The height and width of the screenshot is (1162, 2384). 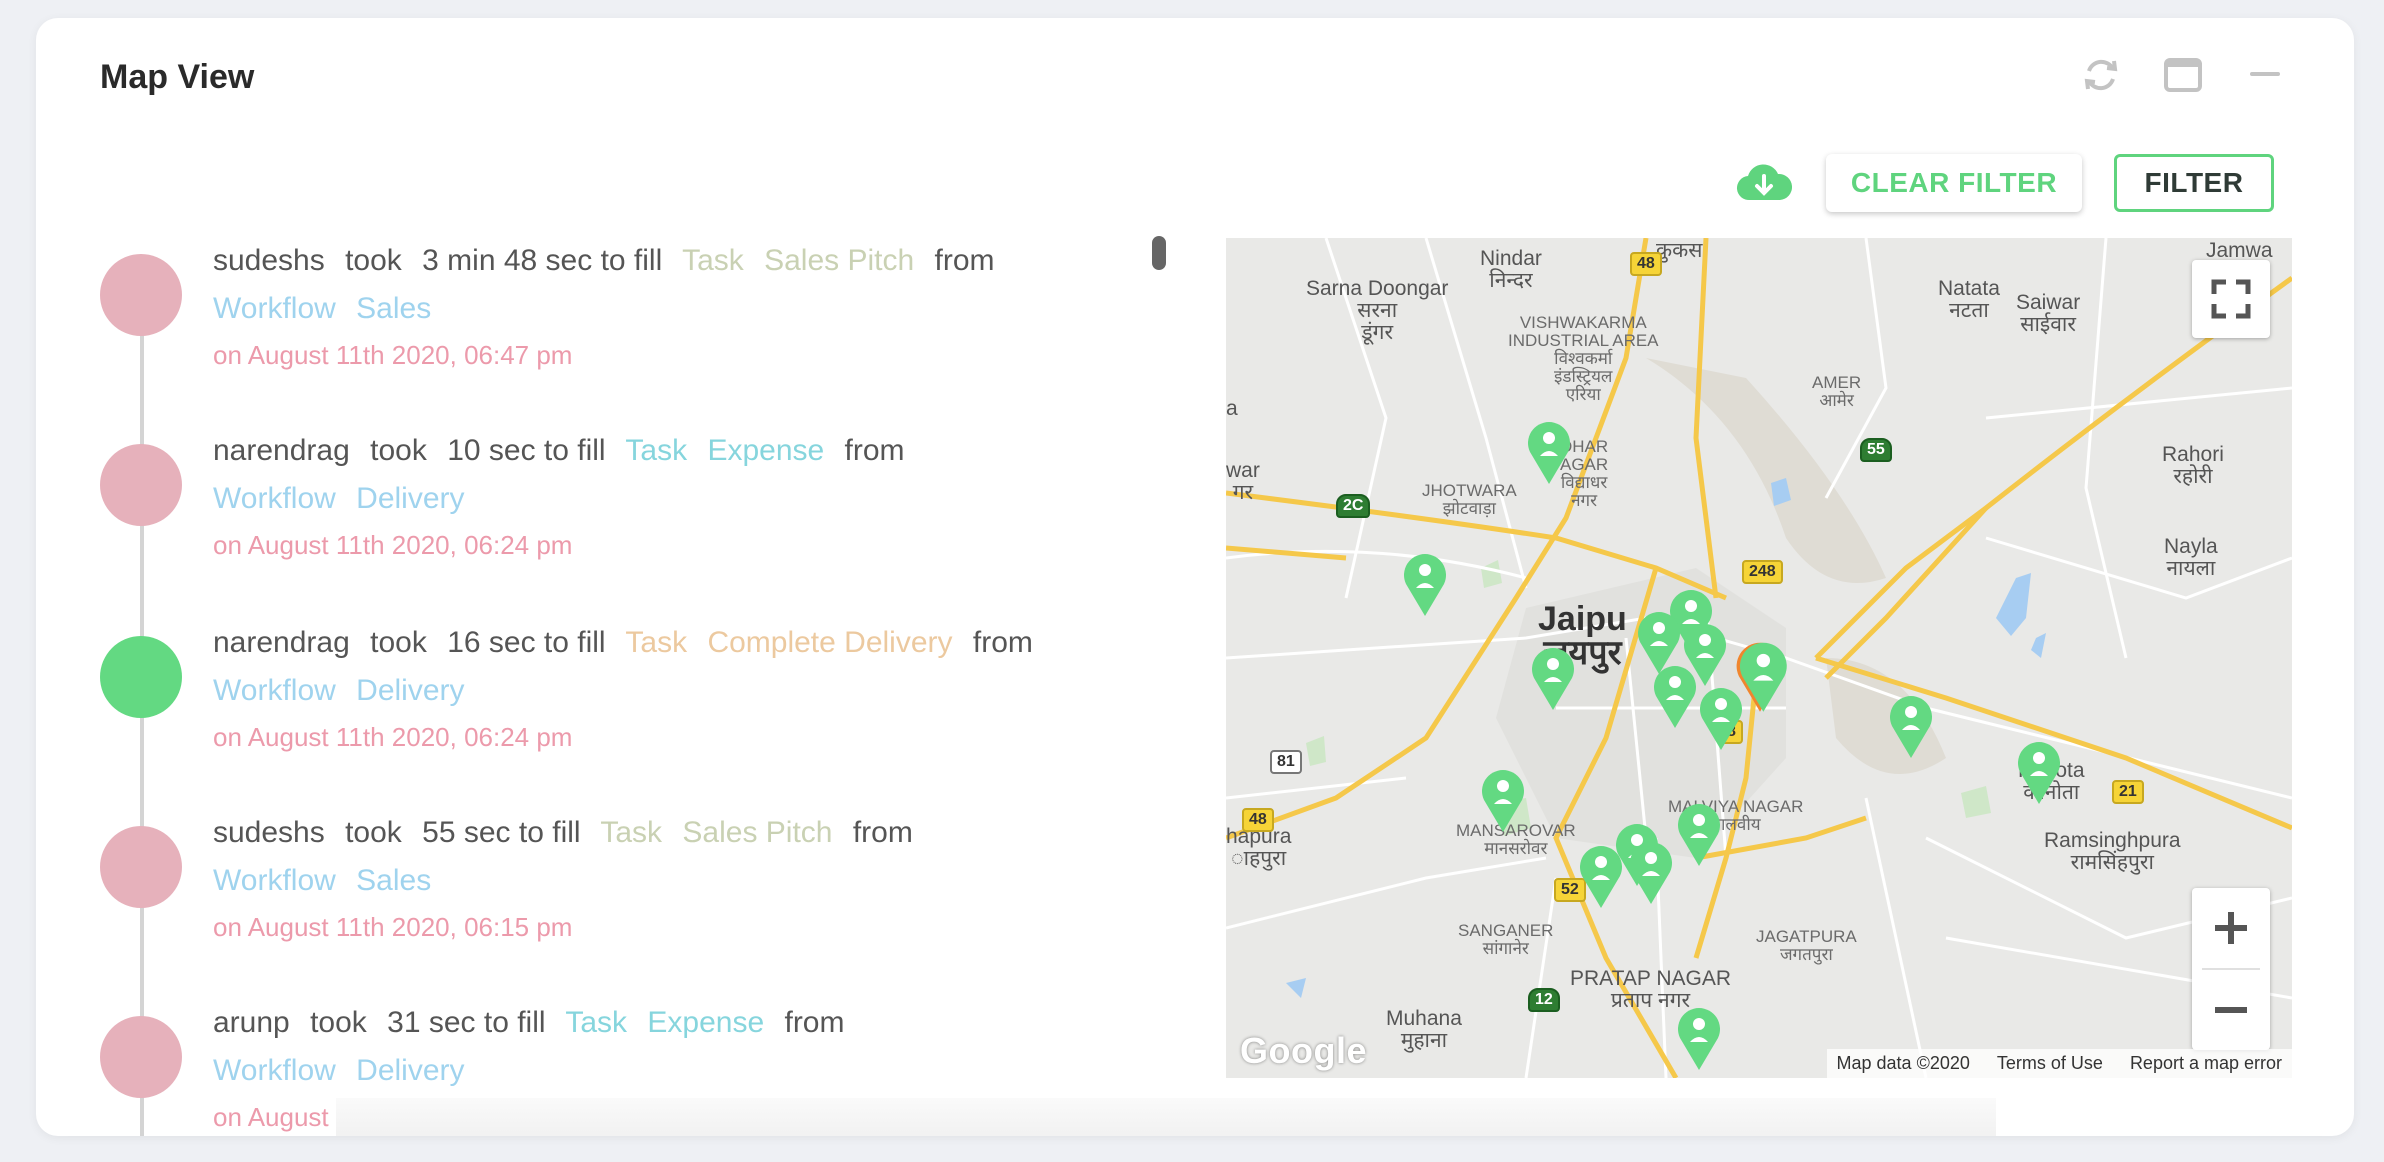 What do you see at coordinates (1969, 299) in the screenshot?
I see `map-label-natata: Natata नटता` at bounding box center [1969, 299].